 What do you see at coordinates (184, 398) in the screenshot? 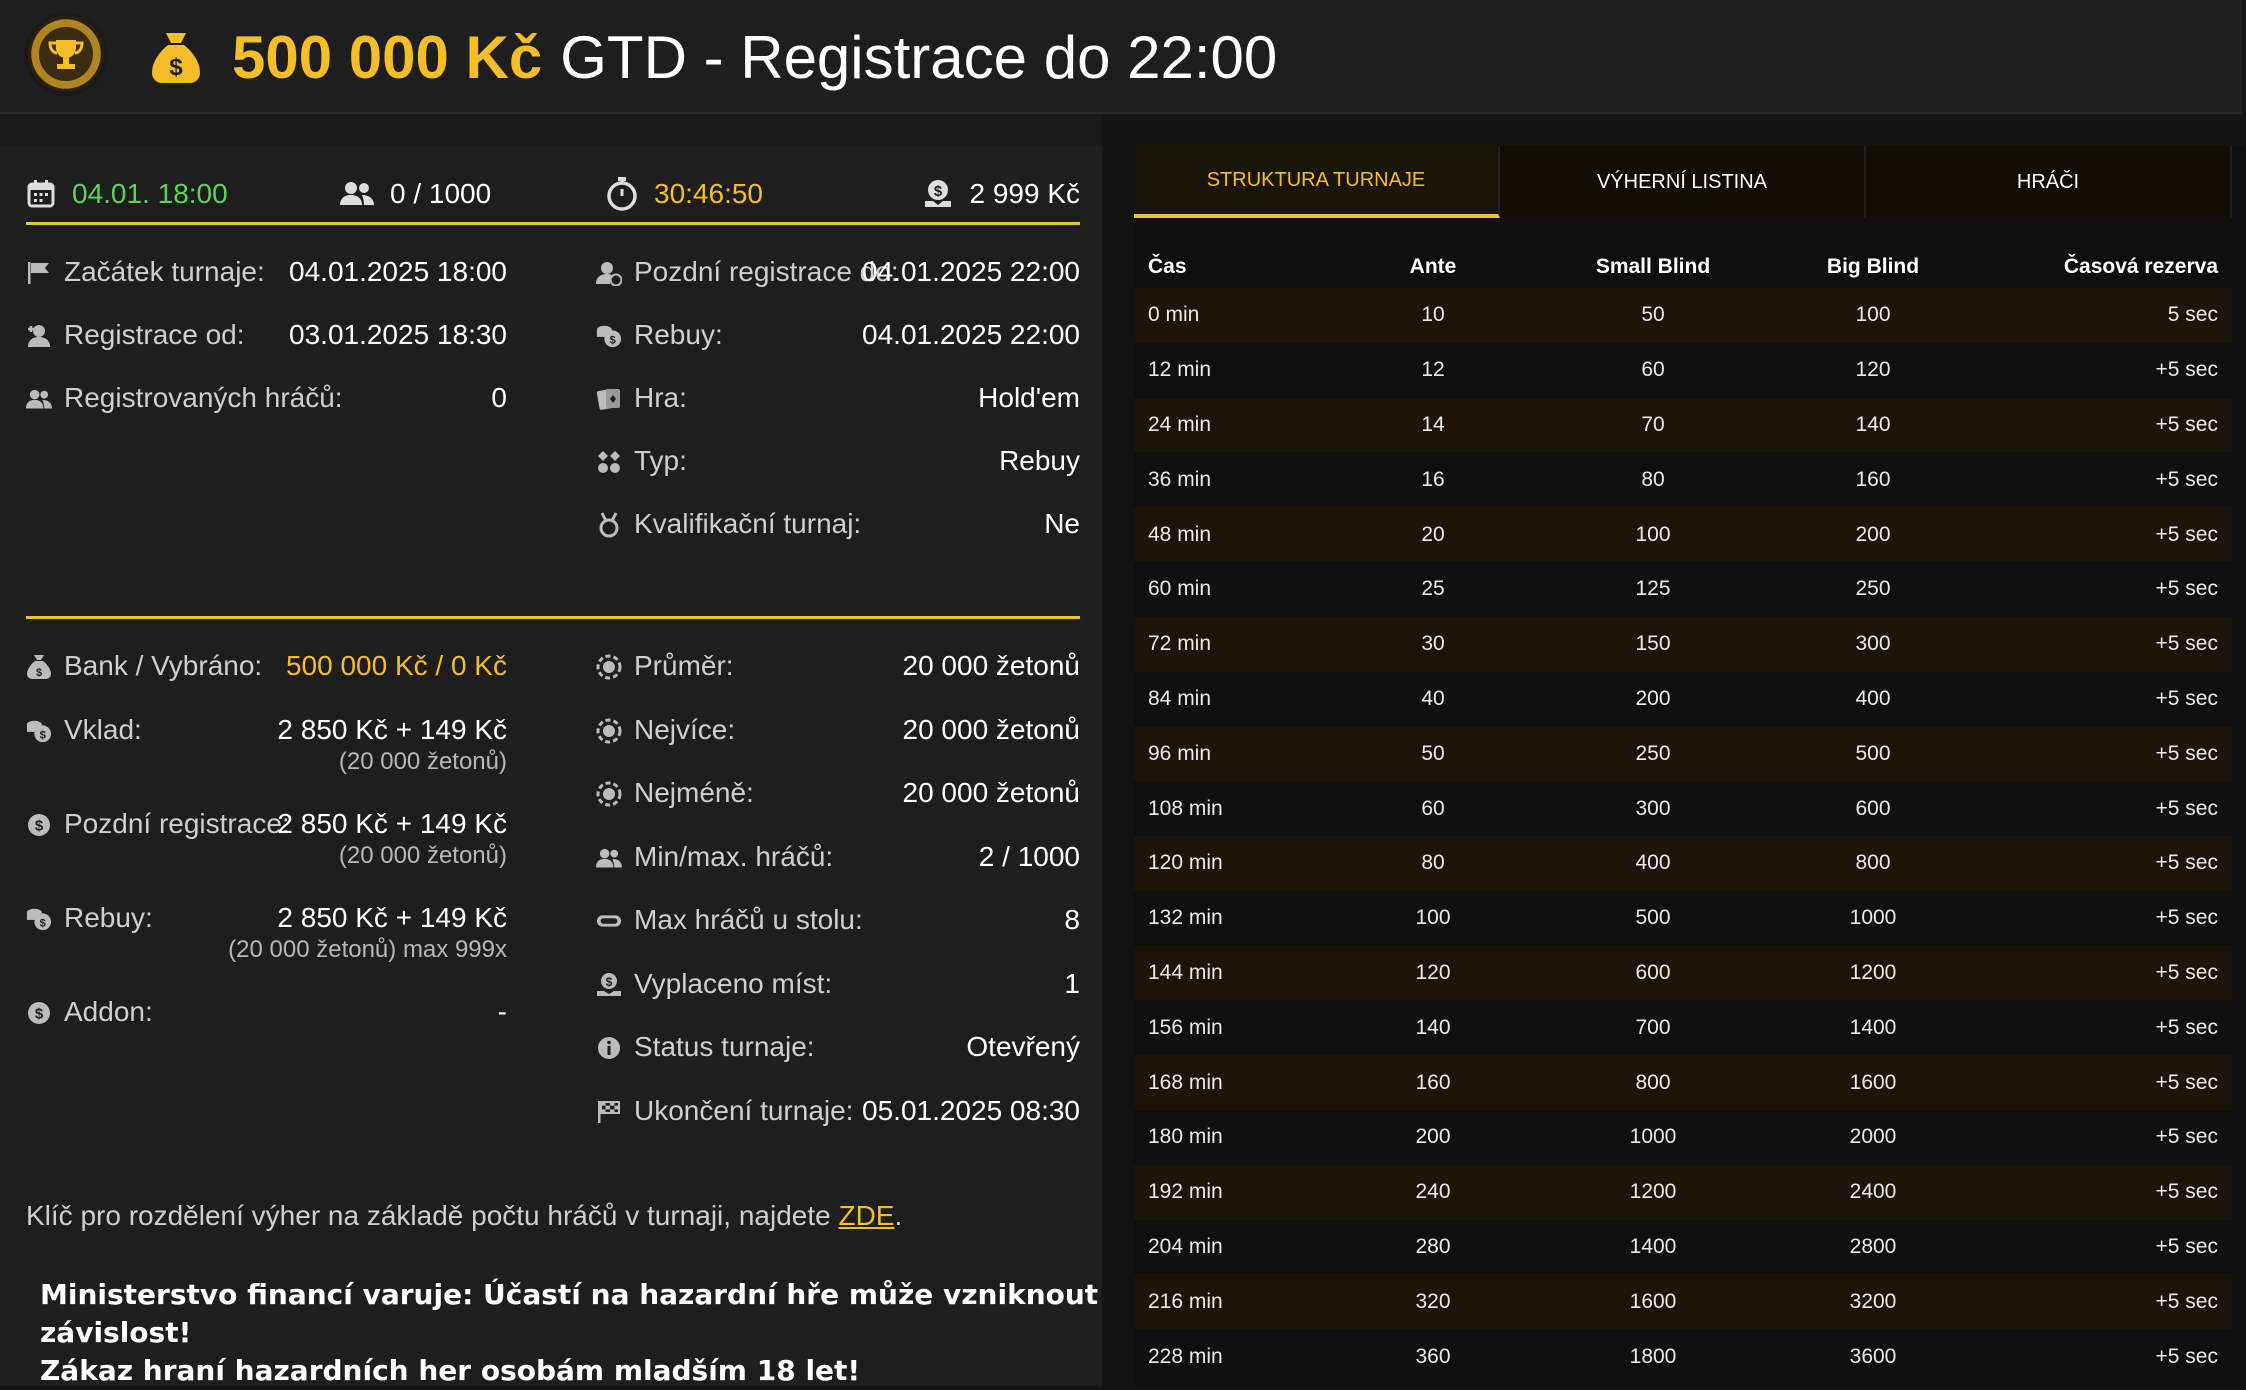
I see `info-row: Registrovaných hráčů:` at bounding box center [184, 398].